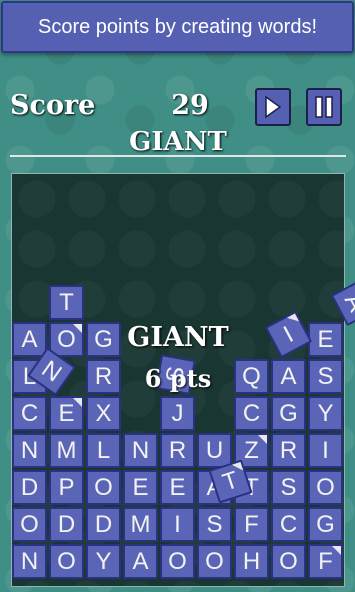 This screenshot has width=355, height=592. I want to click on scored-points: 6 pts, so click(178, 378).